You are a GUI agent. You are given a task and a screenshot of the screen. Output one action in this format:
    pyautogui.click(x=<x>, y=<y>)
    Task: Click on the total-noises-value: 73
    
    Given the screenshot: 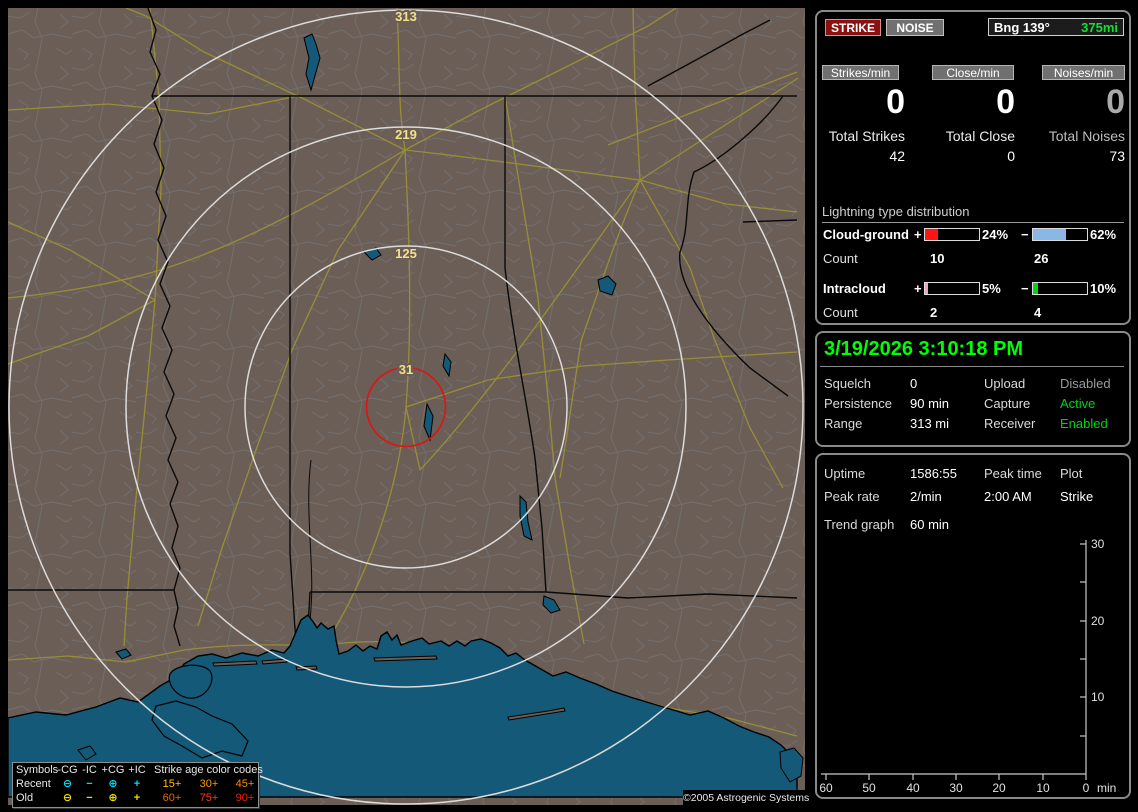 What is the action you would take?
    pyautogui.click(x=1117, y=156)
    